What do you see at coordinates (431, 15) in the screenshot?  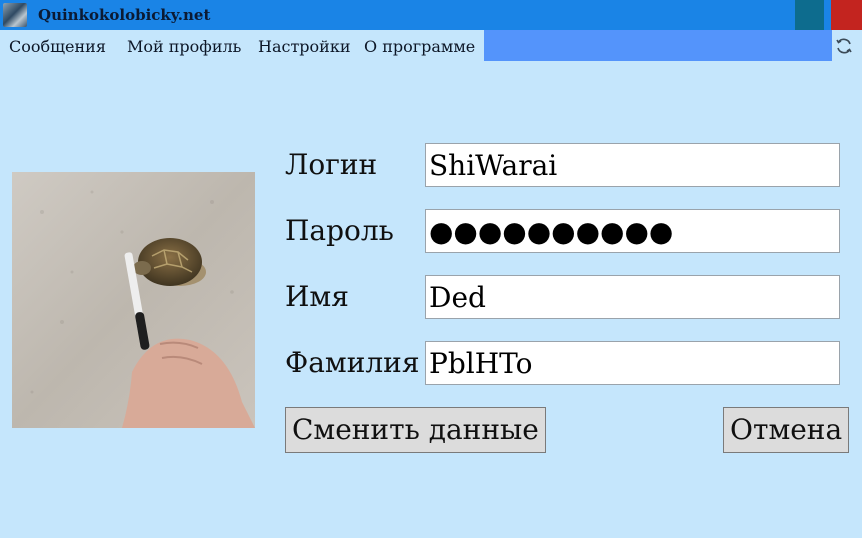 I see `title-bar: Quinkokolobicky.net` at bounding box center [431, 15].